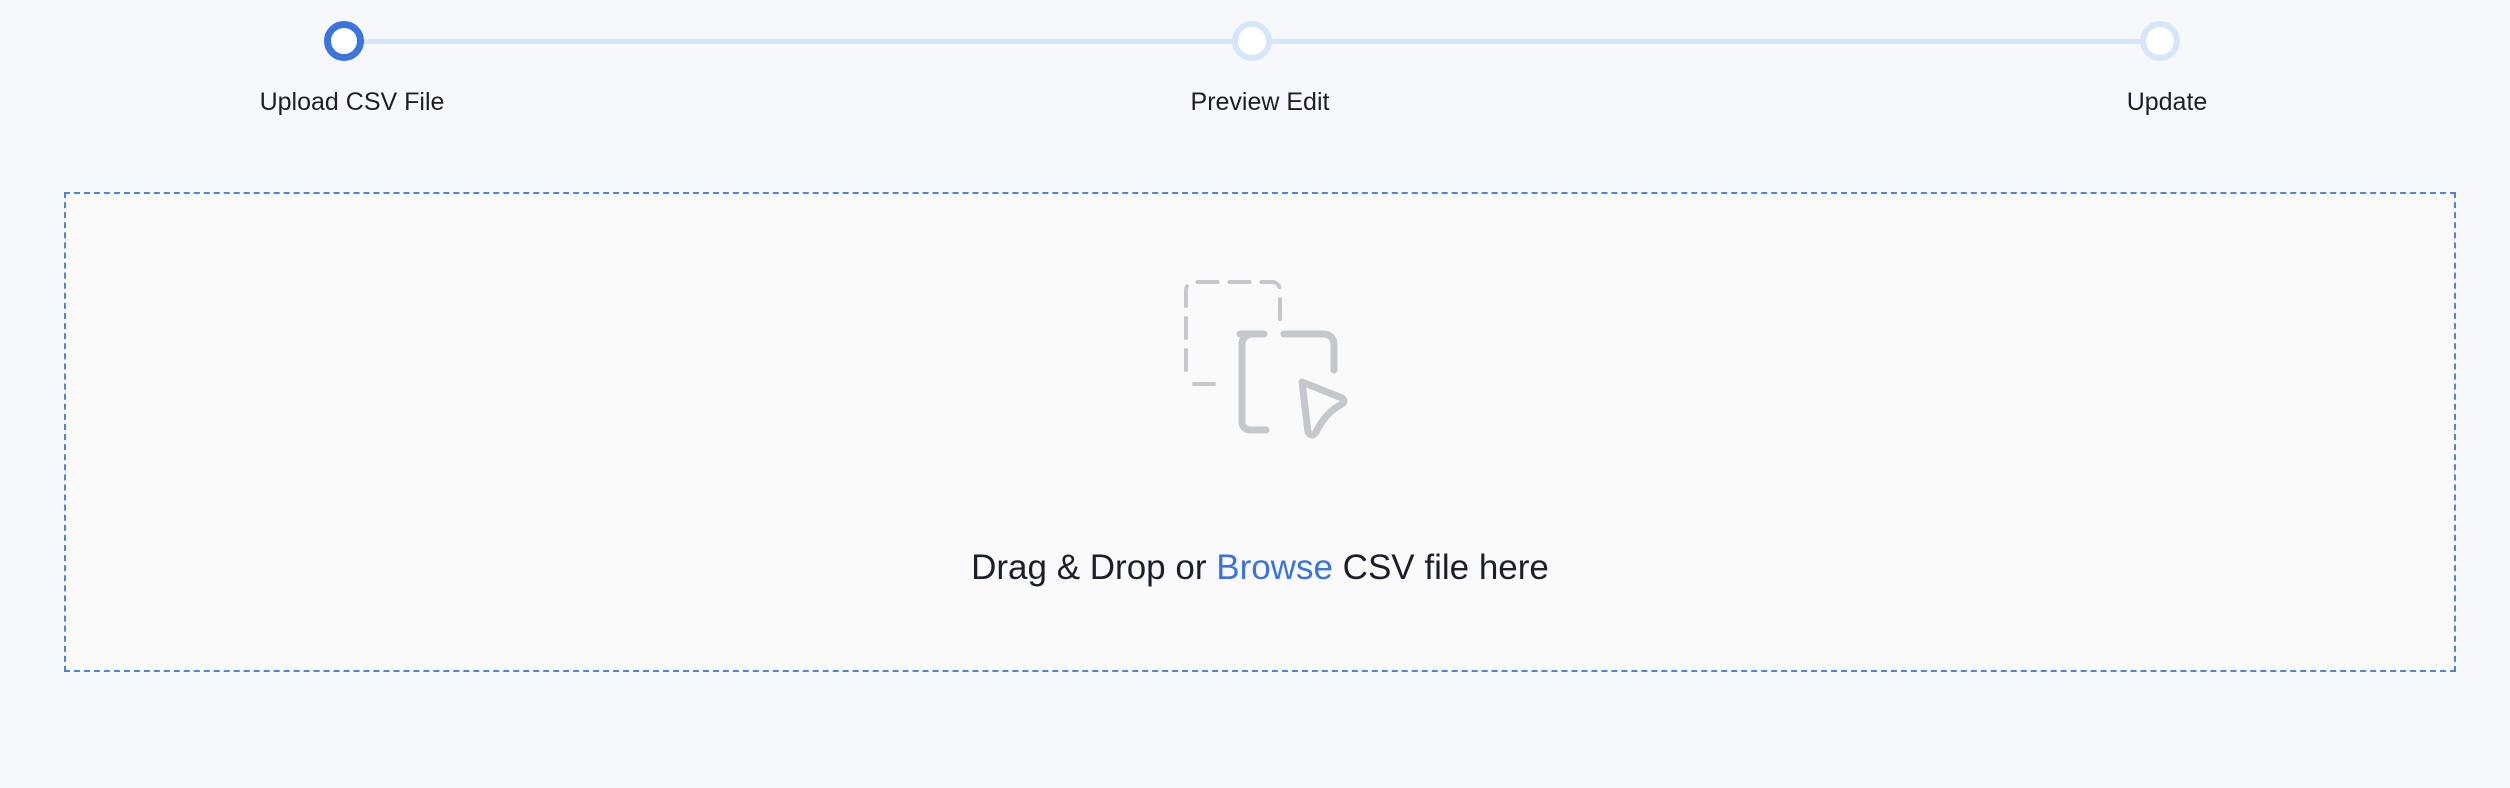  I want to click on dropzone-text-before: Drag & Drop or, so click(1089, 567).